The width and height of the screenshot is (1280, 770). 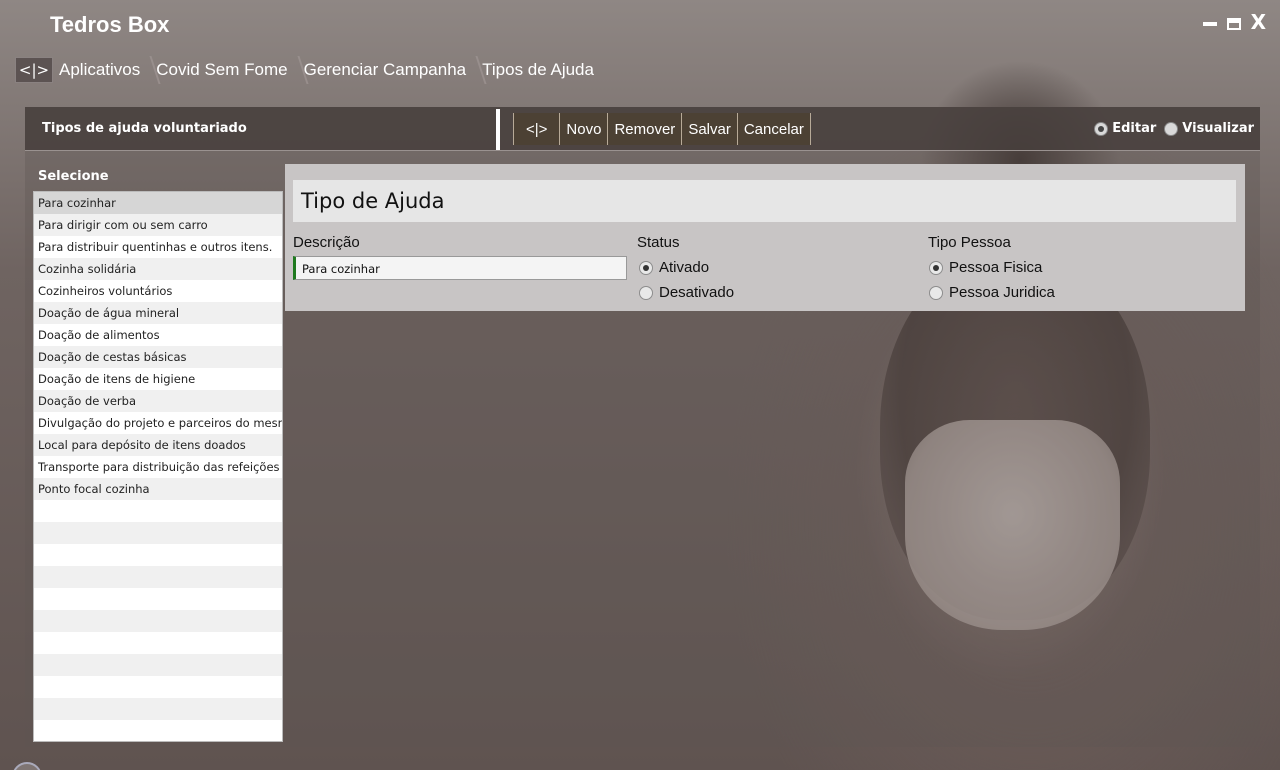 What do you see at coordinates (640, 25) in the screenshot?
I see `title-bar: Tedros Box X` at bounding box center [640, 25].